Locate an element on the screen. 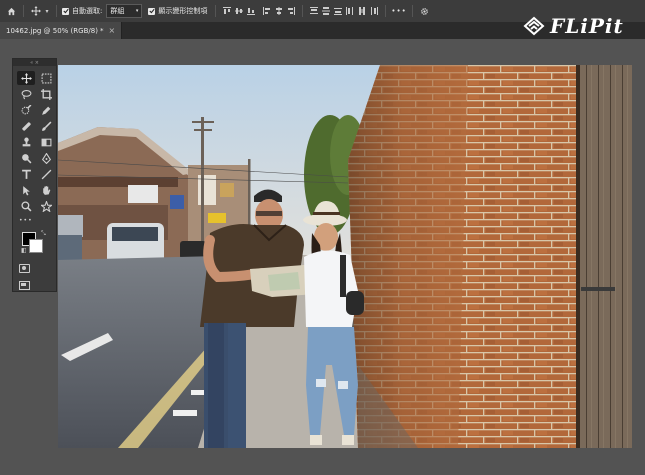 The width and height of the screenshot is (645, 475). quick-mask-icon is located at coordinates (24, 268).